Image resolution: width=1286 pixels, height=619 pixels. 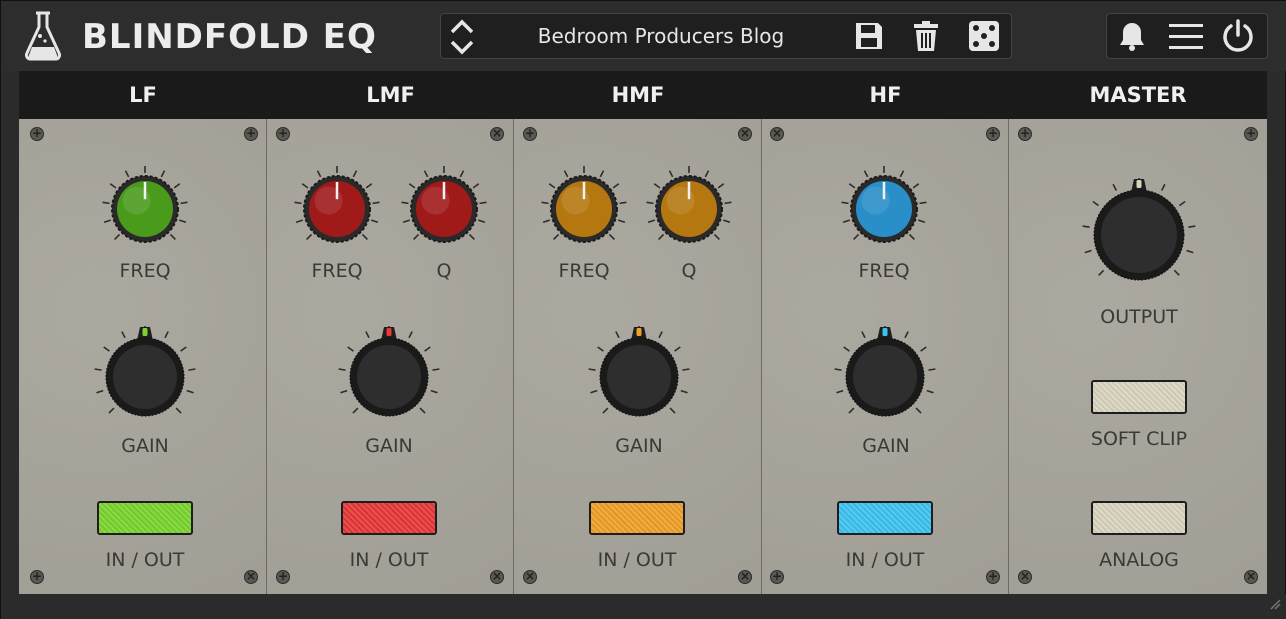 I want to click on master-output-knob, so click(x=1139, y=235).